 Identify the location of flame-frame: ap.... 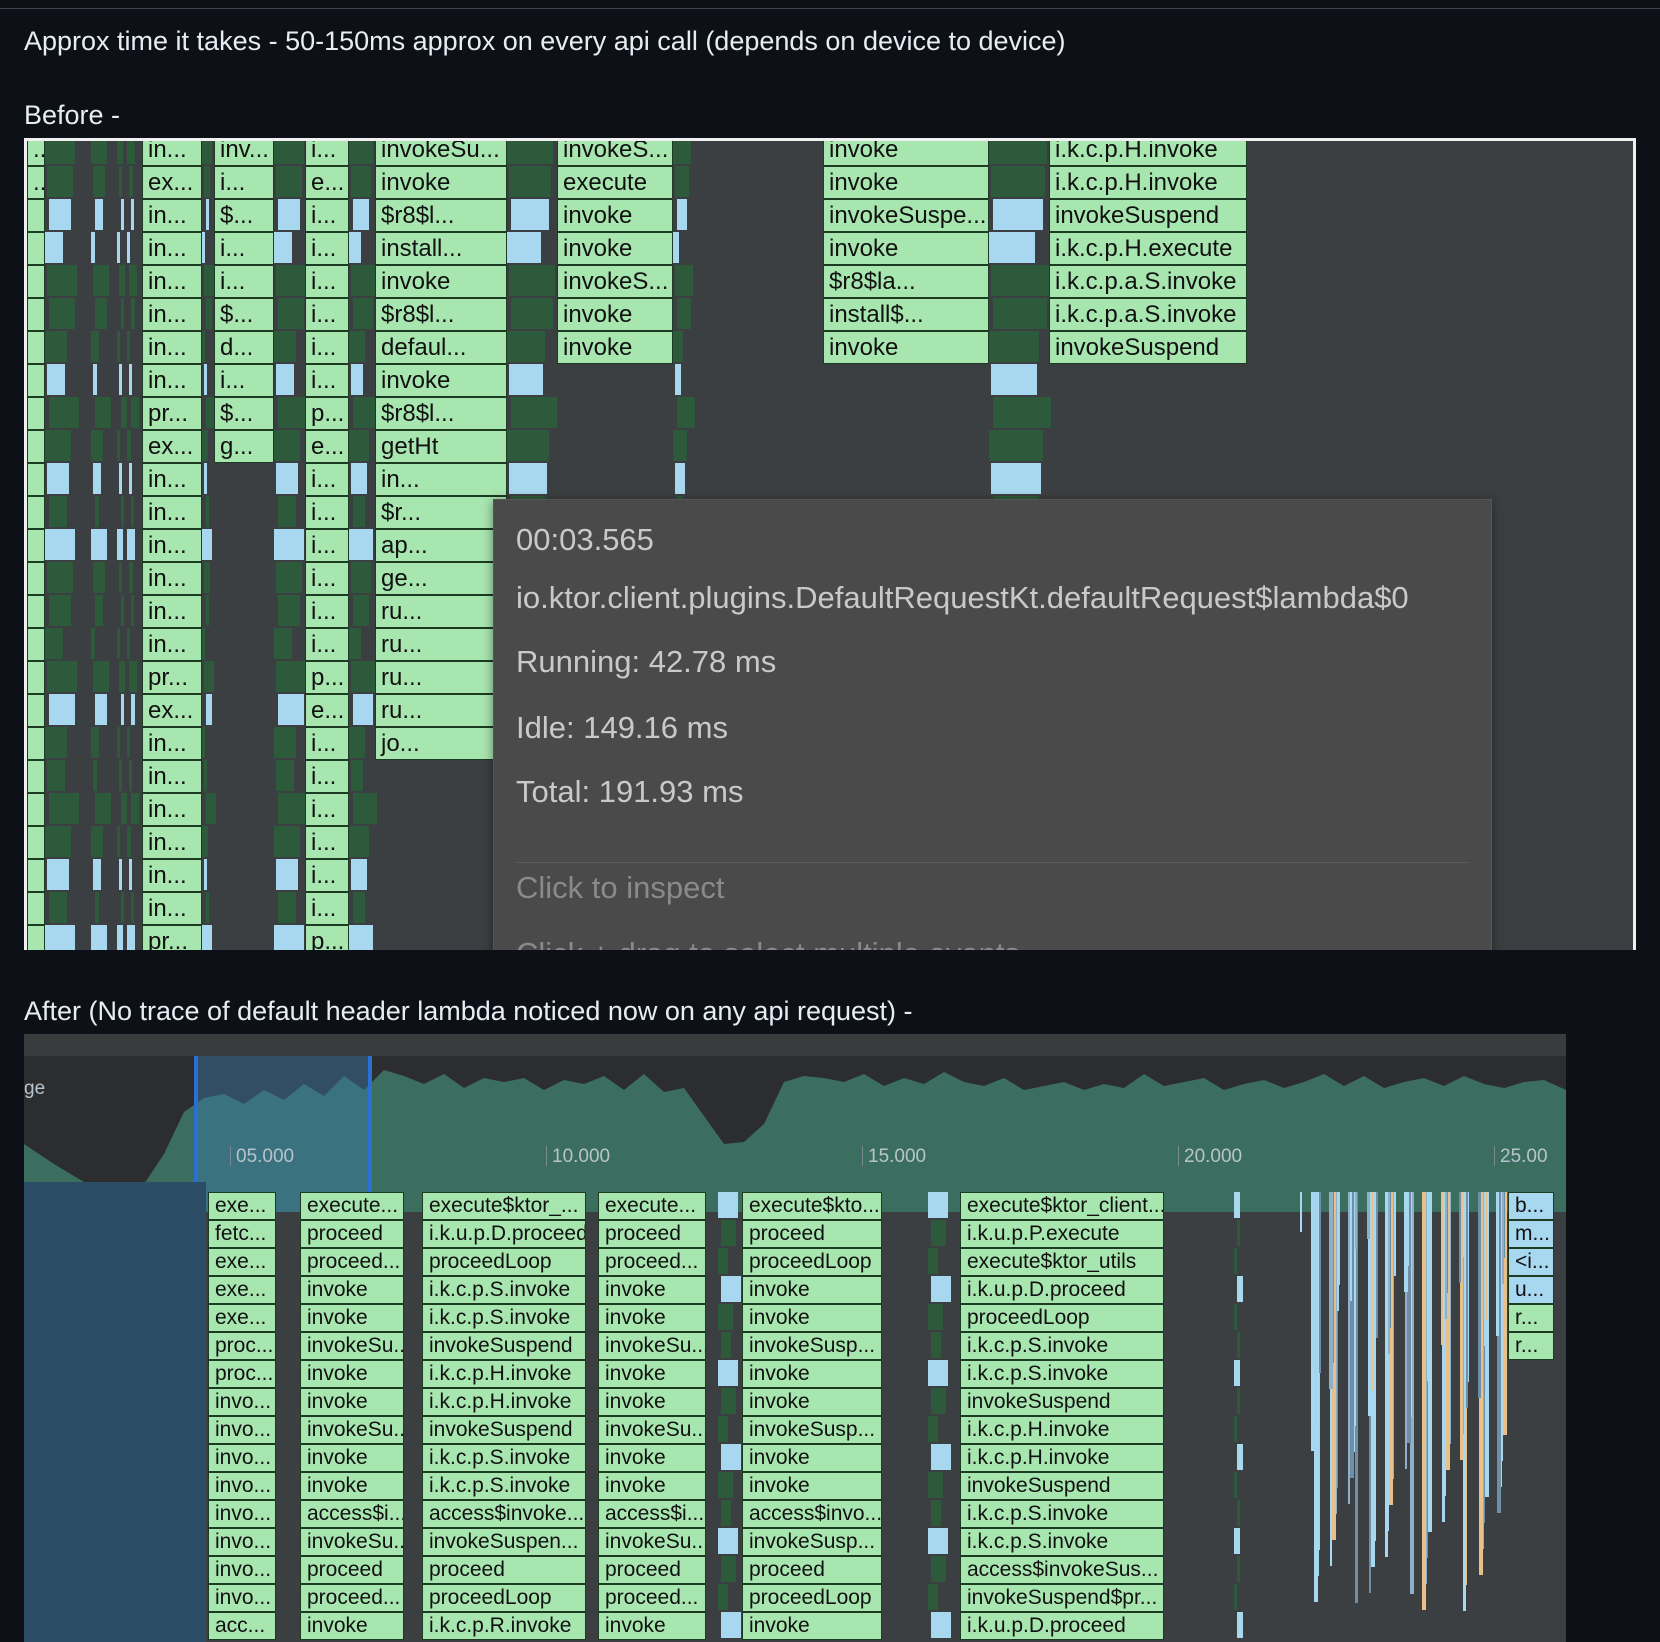
(441, 545).